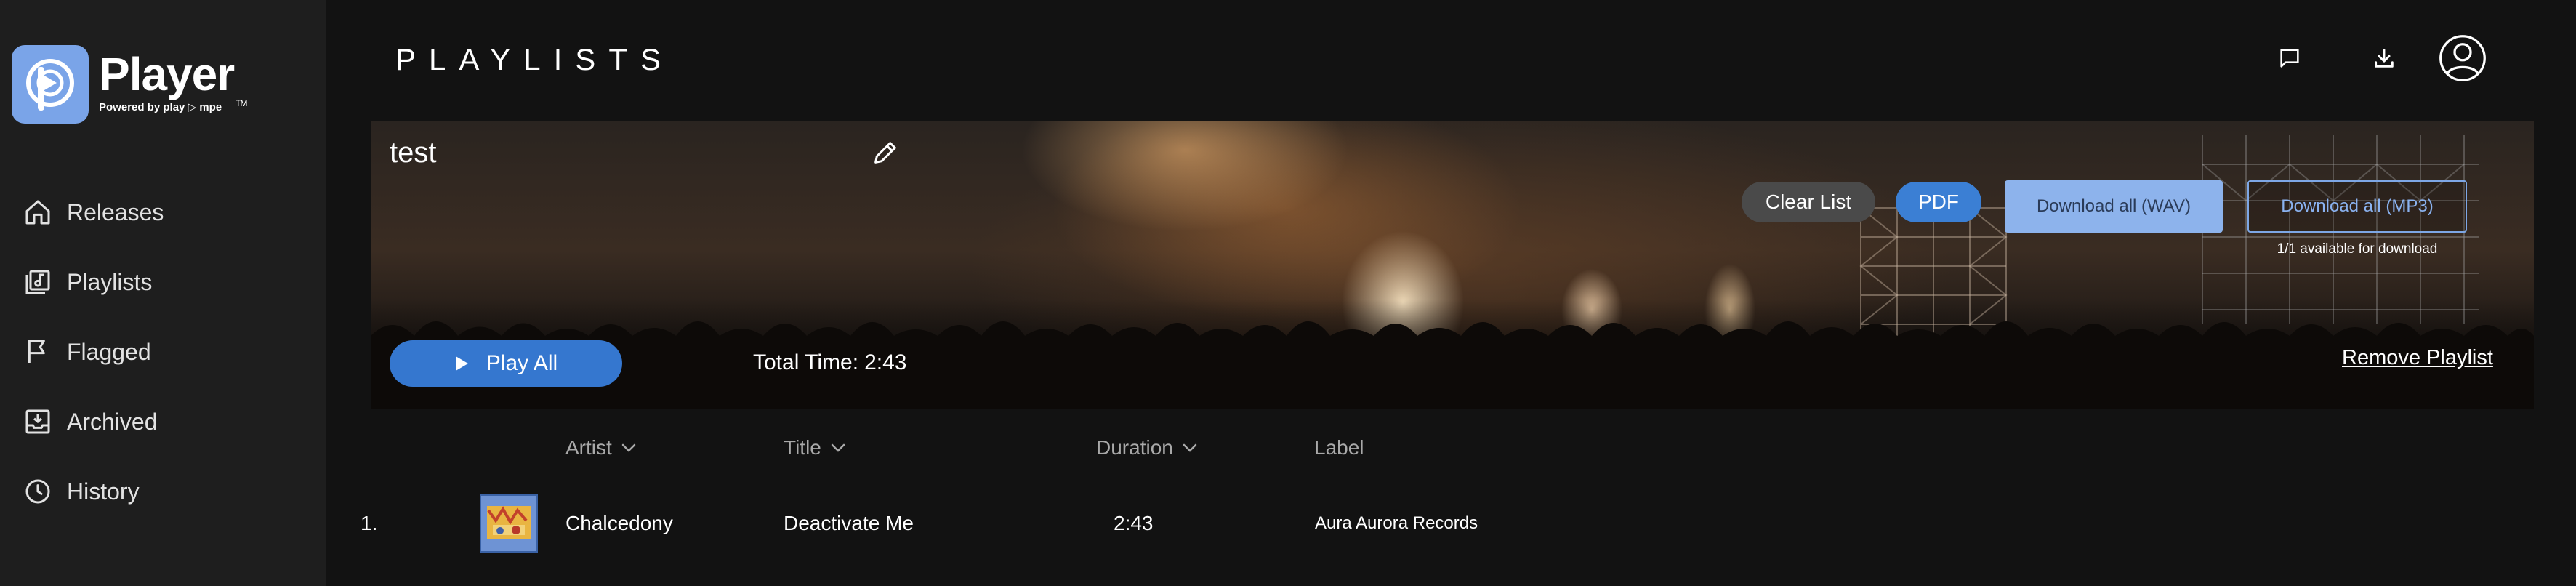 The width and height of the screenshot is (2576, 586). I want to click on trademark: TM, so click(241, 103).